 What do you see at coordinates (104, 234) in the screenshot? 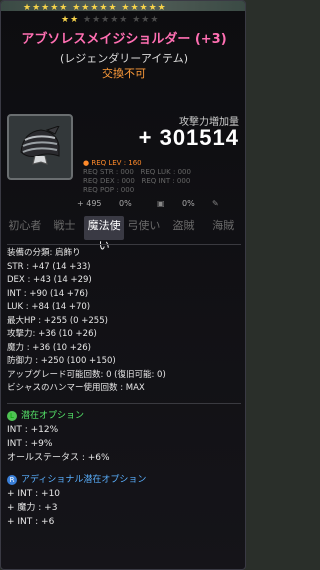
I see `job-magician: 魔法使い` at bounding box center [104, 234].